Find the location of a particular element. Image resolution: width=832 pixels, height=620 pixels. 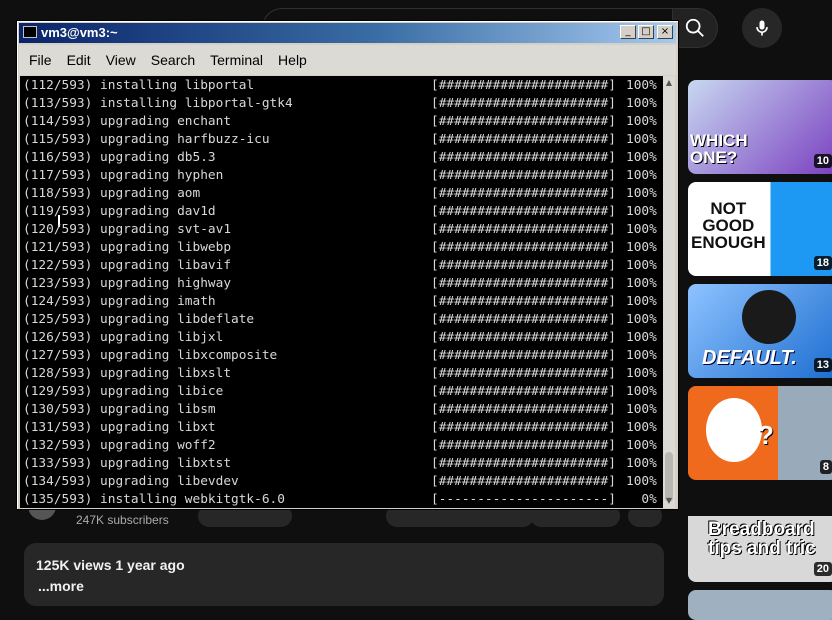

mic-icon is located at coordinates (762, 28).